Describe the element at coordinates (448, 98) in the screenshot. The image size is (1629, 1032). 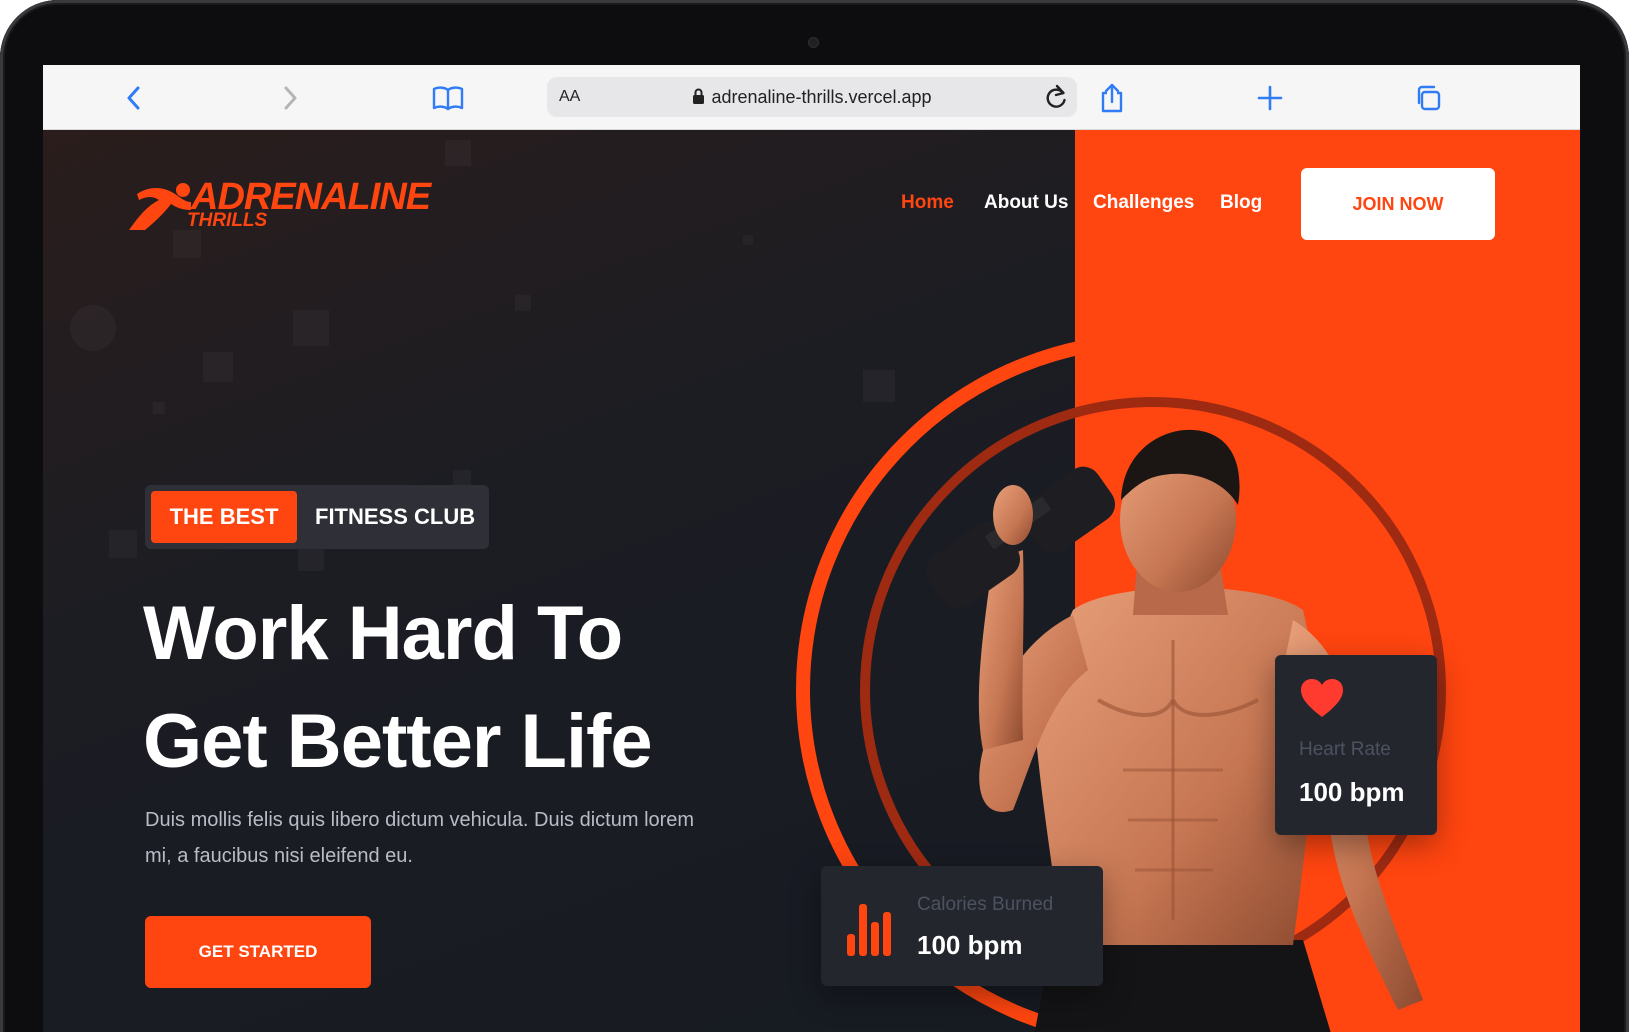
I see `bookmarks-icon` at that location.